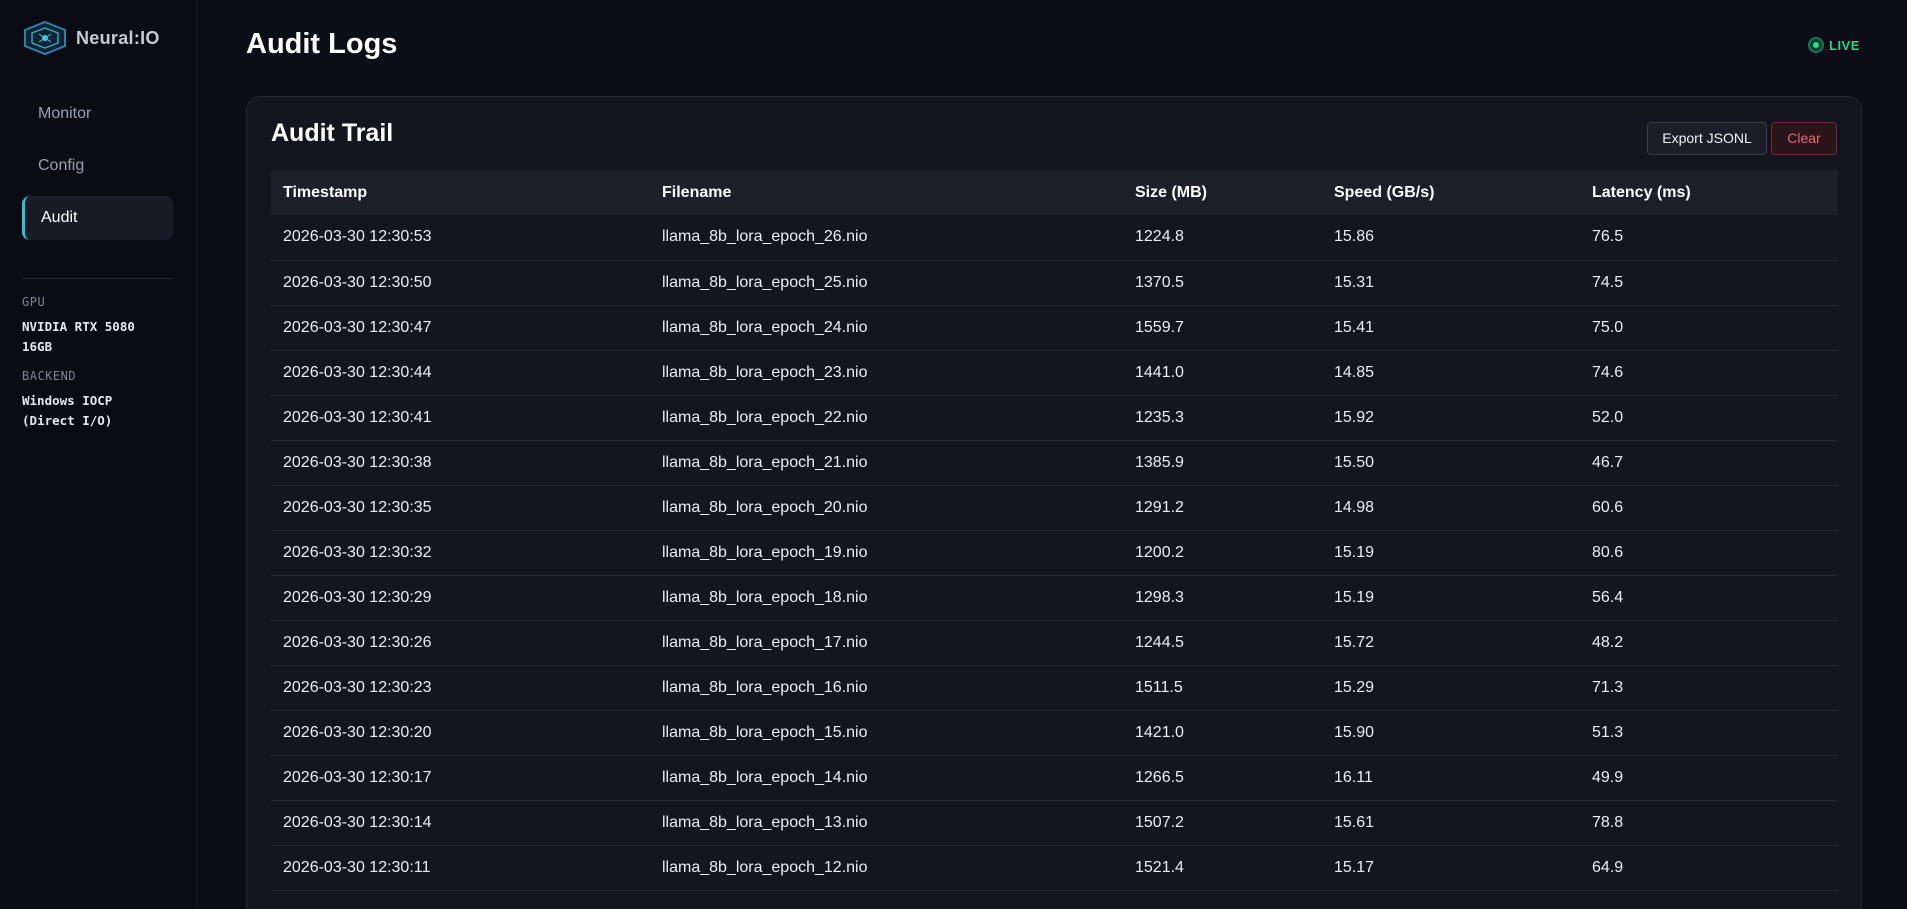 The image size is (1907, 909). Describe the element at coordinates (1608, 822) in the screenshot. I see `cell-latency: 78.8` at that location.